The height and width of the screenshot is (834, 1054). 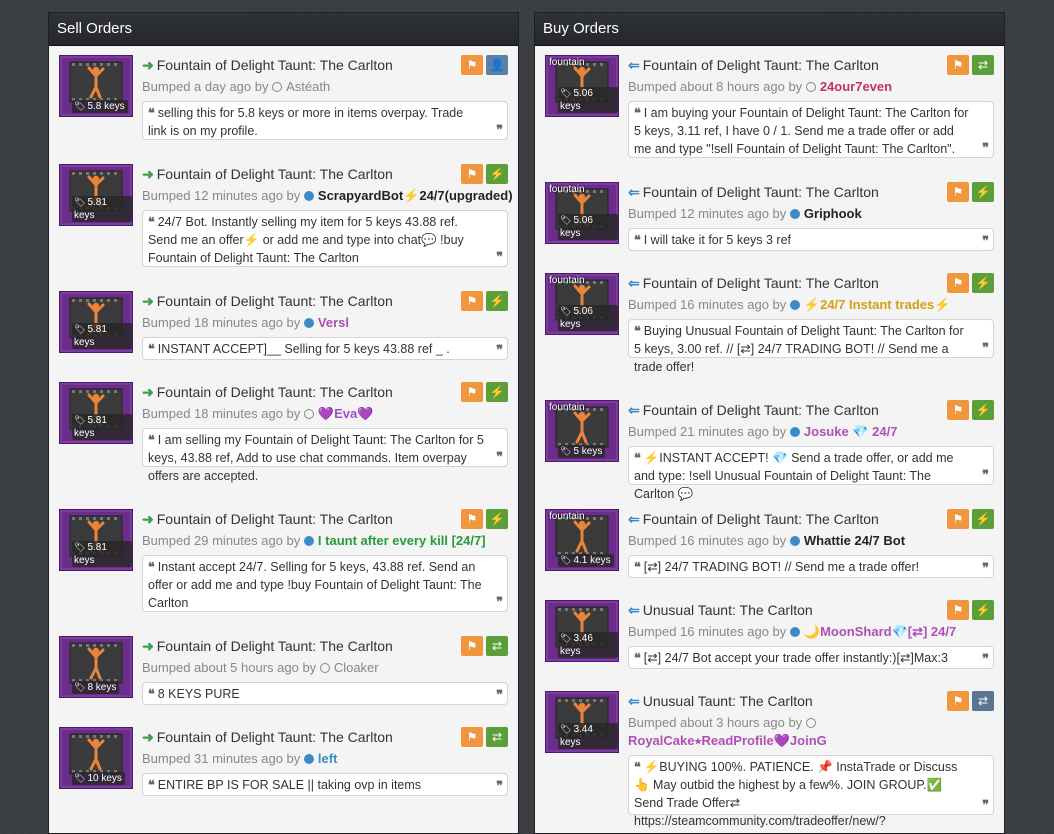 What do you see at coordinates (497, 65) in the screenshot?
I see `user-button: 👤` at bounding box center [497, 65].